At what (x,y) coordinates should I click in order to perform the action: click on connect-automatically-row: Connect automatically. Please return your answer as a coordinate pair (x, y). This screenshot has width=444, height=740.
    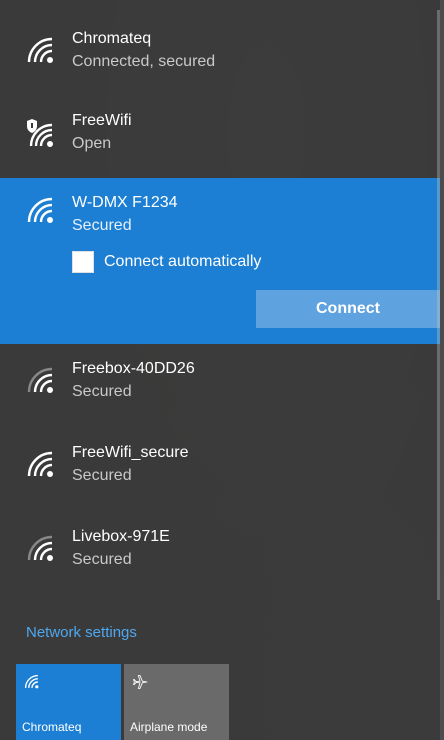
    Looking at the image, I should click on (166, 262).